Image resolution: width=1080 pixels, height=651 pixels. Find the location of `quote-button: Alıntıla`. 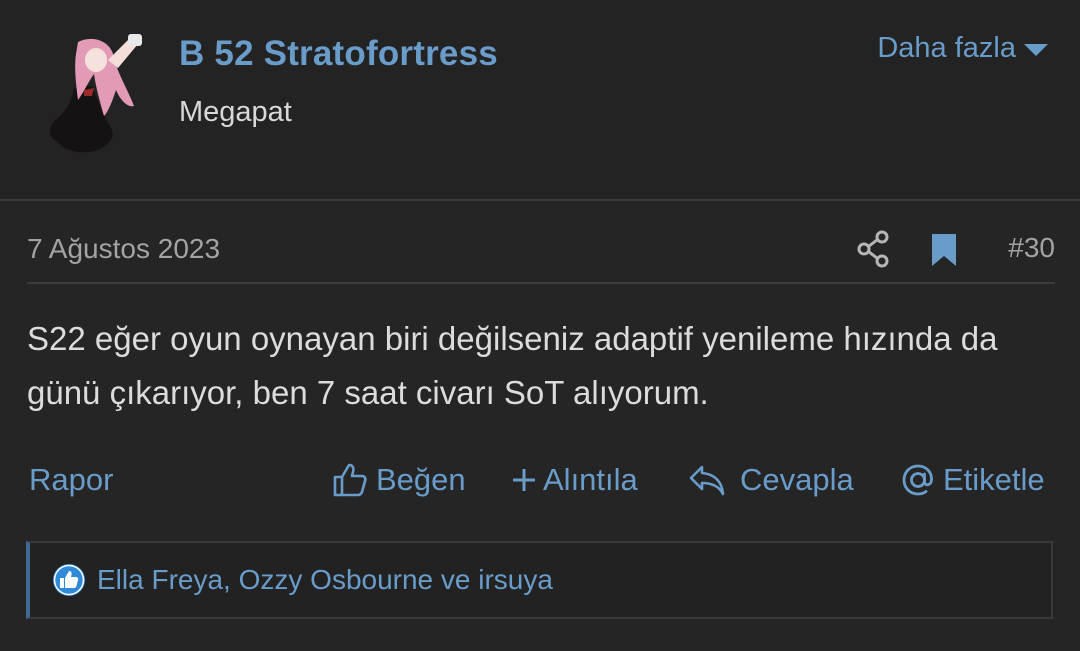

quote-button: Alıntıla is located at coordinates (574, 480).